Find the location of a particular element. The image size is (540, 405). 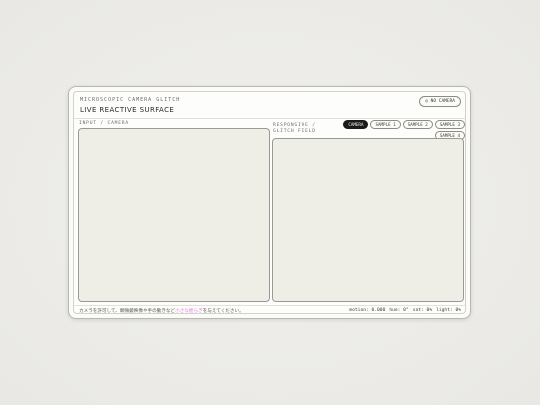

no-camera-button: ◎ NO CAMERA is located at coordinates (440, 101).